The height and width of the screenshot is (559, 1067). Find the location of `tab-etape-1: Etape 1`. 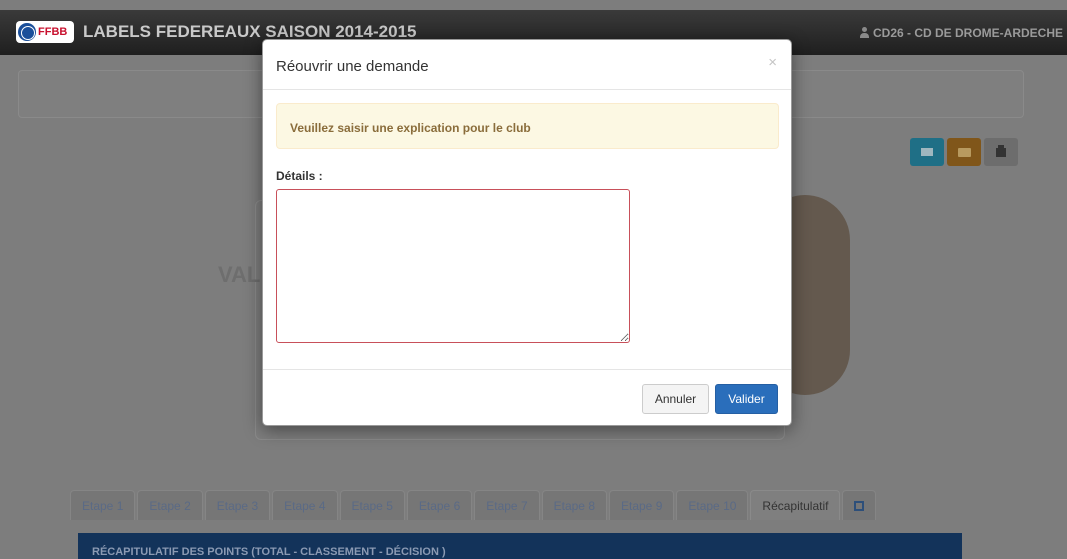

tab-etape-1: Etape 1 is located at coordinates (103, 505).